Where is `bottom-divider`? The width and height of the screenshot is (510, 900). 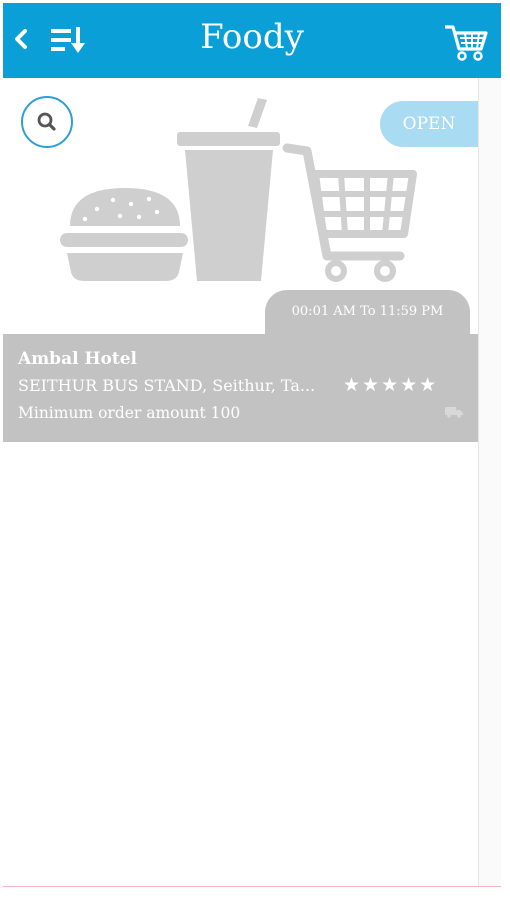 bottom-divider is located at coordinates (252, 886).